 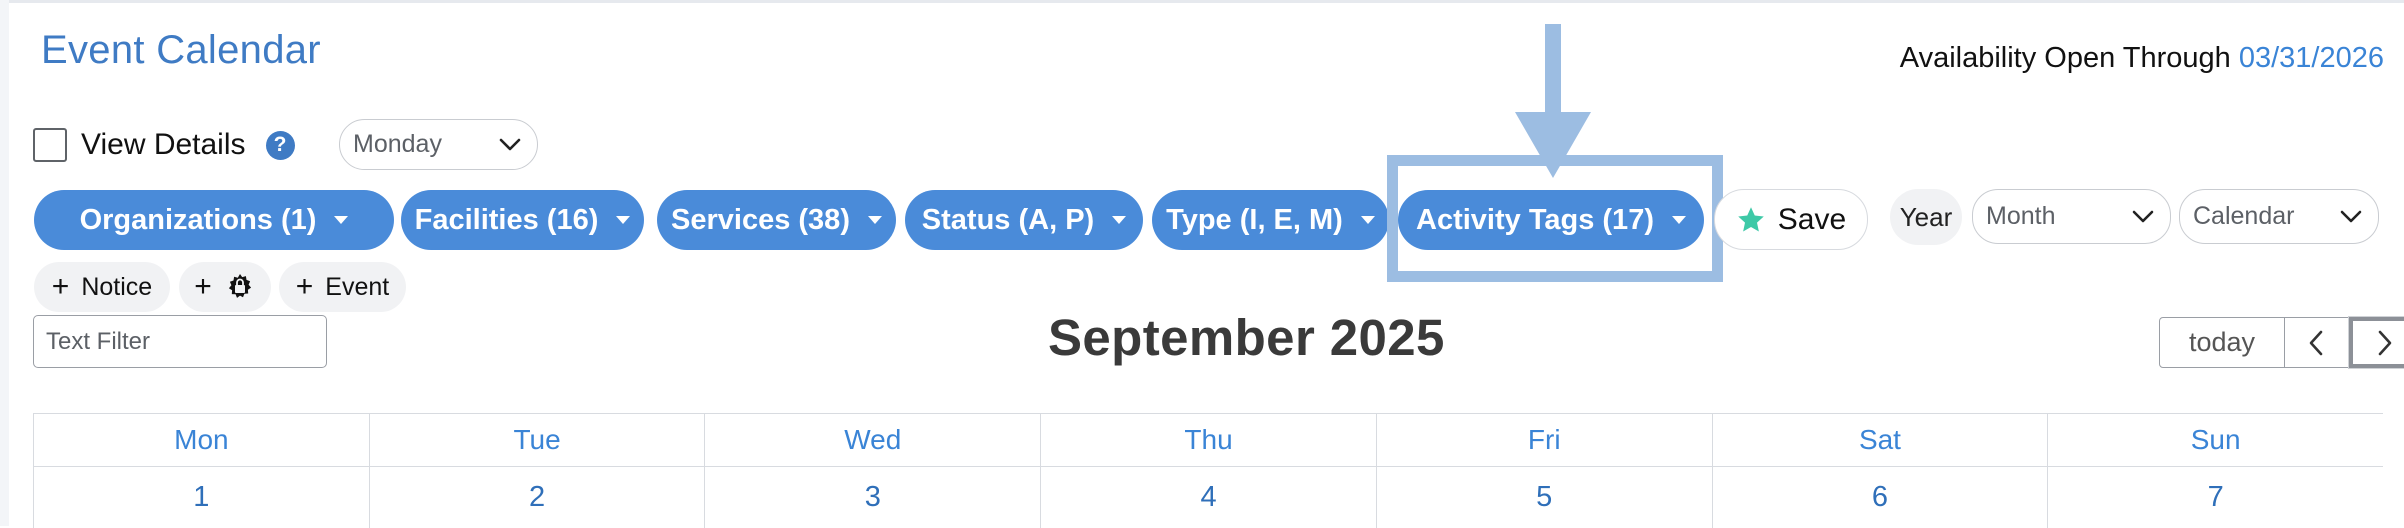 What do you see at coordinates (50, 145) in the screenshot?
I see `view-details-checkbox` at bounding box center [50, 145].